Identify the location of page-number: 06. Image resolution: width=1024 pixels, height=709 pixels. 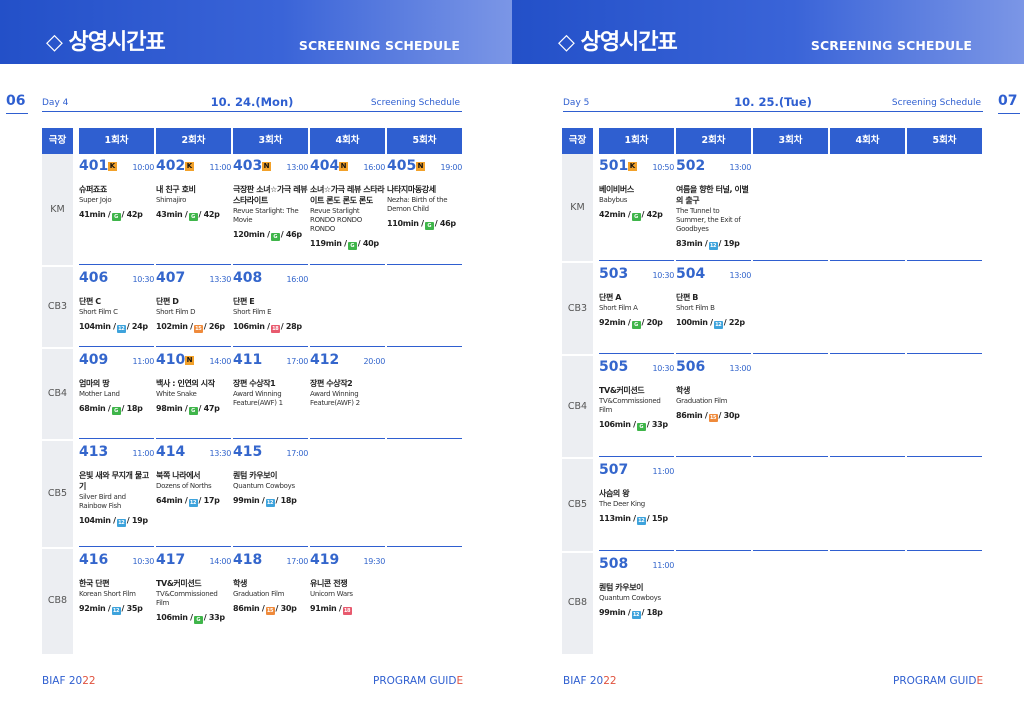
(16, 101).